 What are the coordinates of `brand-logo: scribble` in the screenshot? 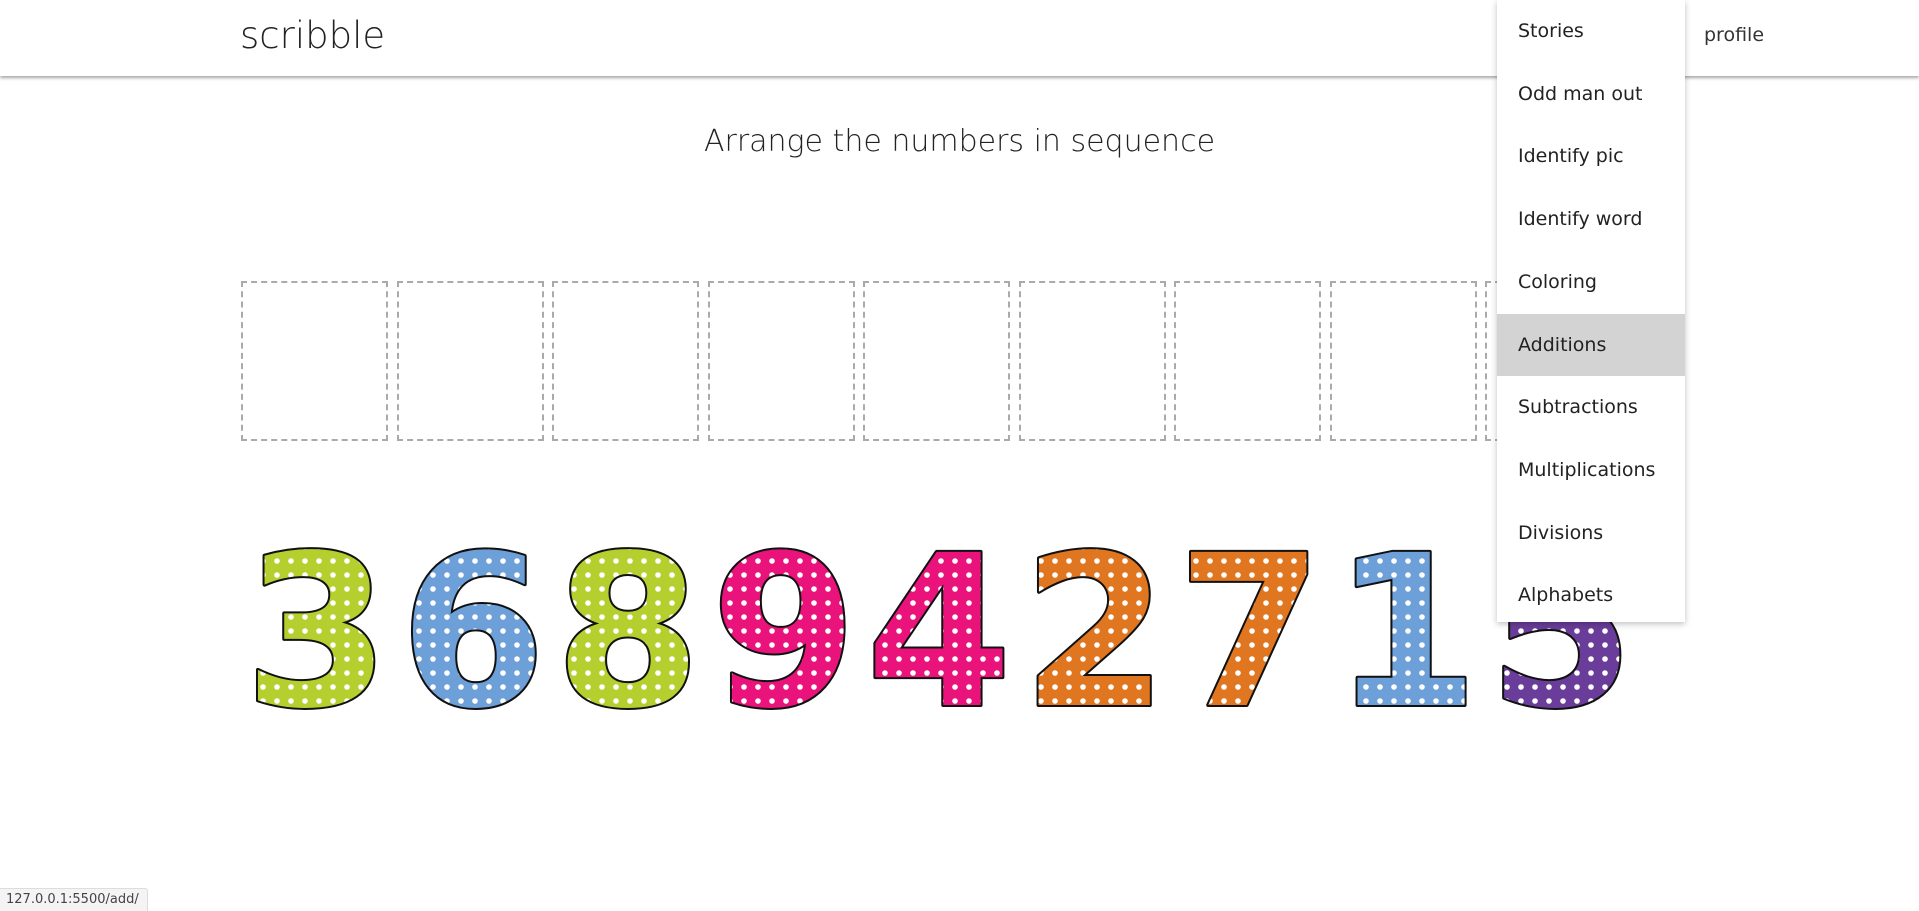 It's located at (312, 35).